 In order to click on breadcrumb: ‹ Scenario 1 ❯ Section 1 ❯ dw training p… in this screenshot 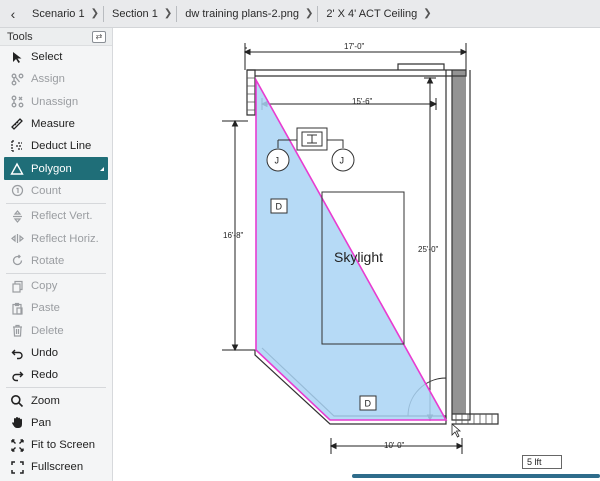, I will do `click(300, 14)`.